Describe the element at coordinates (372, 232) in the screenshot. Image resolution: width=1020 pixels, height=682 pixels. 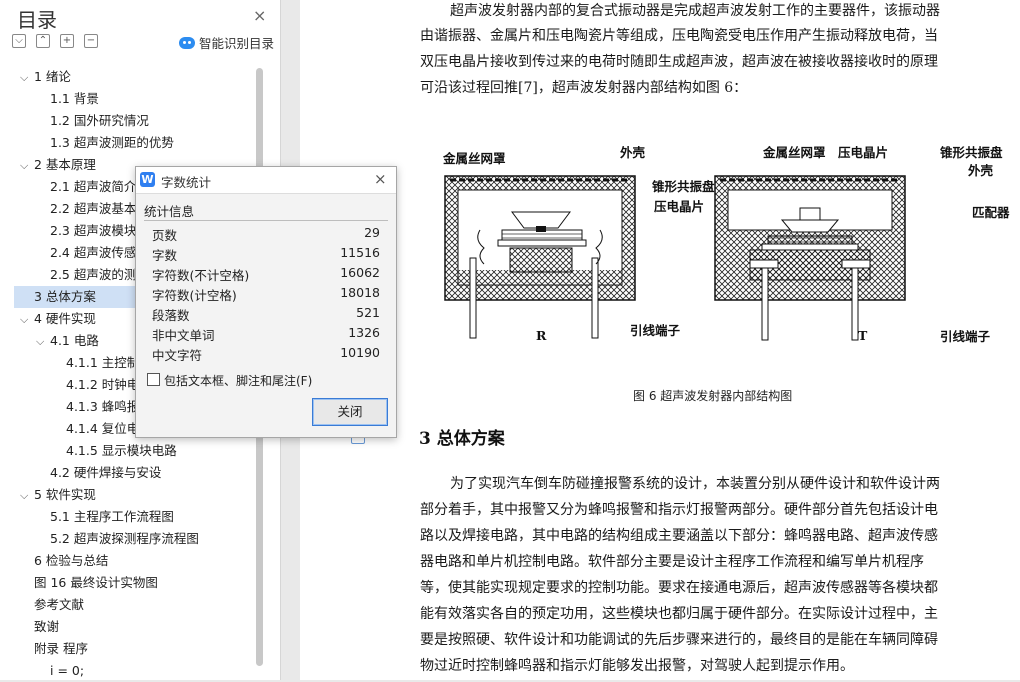
I see `stat-value: 29` at that location.